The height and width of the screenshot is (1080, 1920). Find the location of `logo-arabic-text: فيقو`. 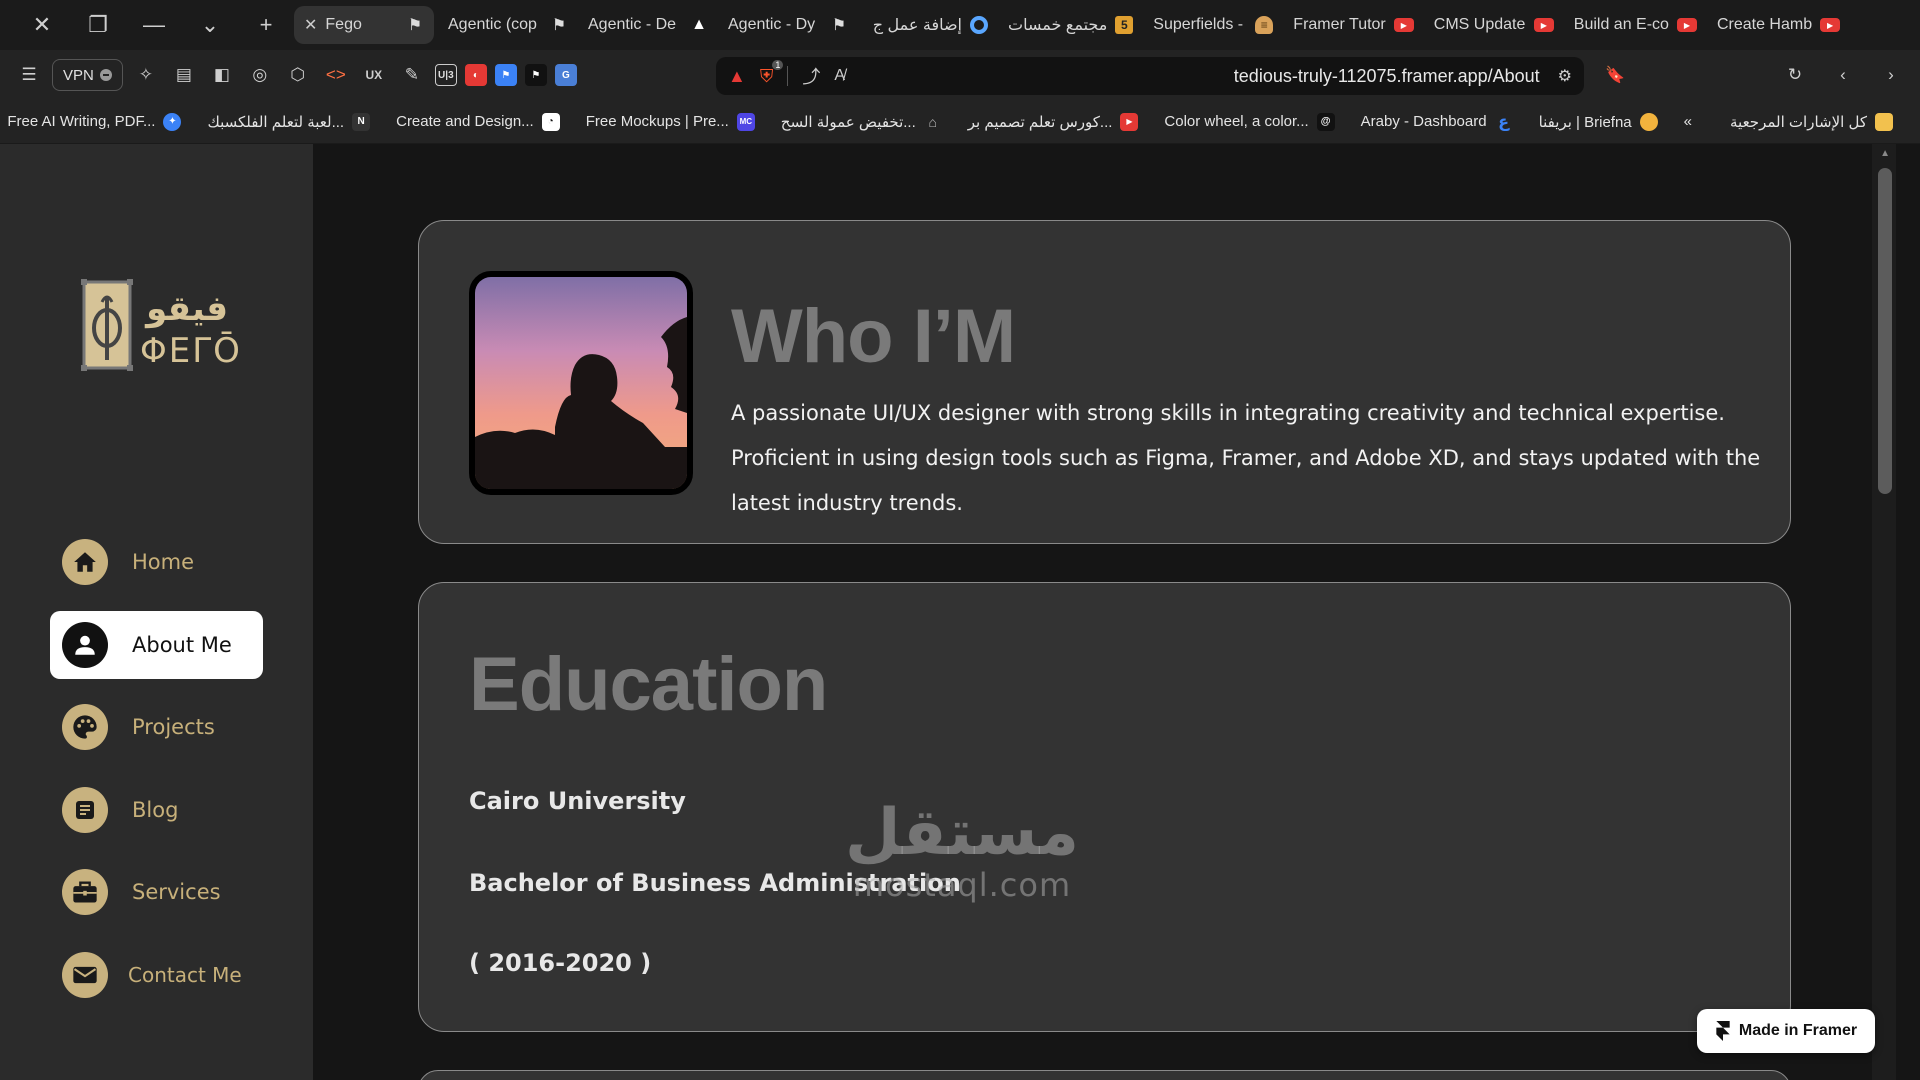

logo-arabic-text: فيقو is located at coordinates (186, 309).